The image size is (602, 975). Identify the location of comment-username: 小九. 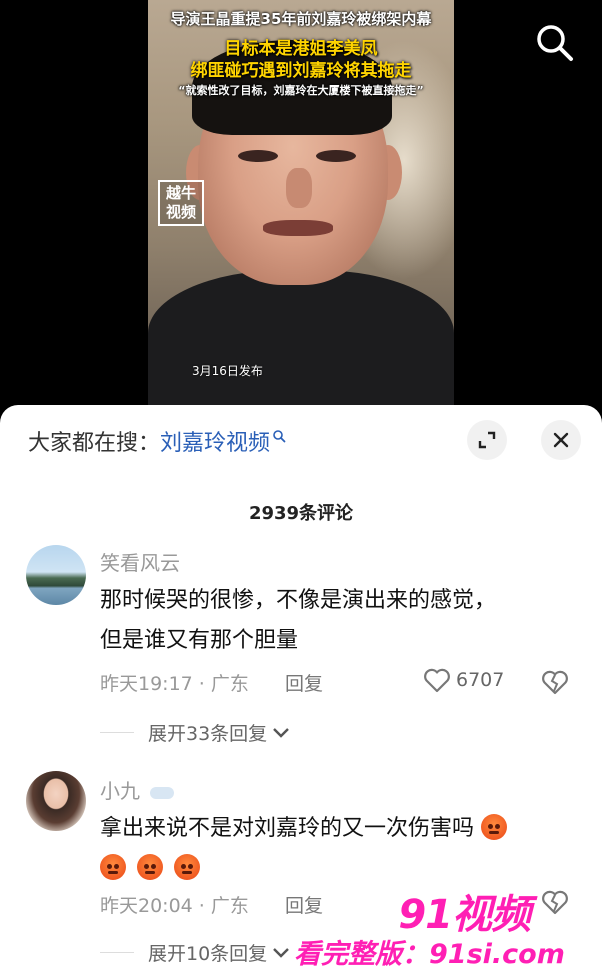
(137, 789).